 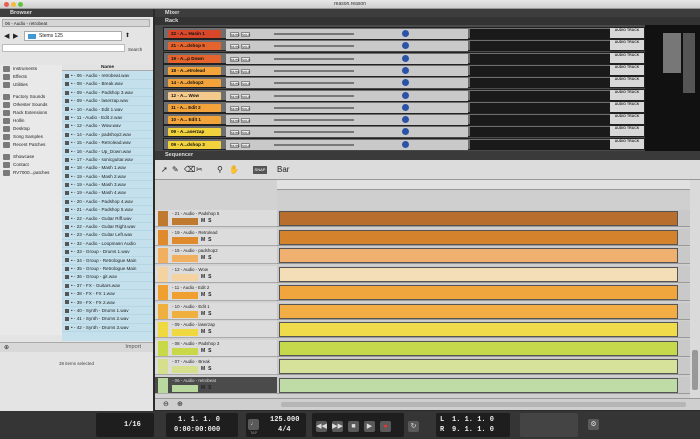 I want to click on file-list-item: • - 19 - Audio - Mash 4.wav, so click(x=107, y=193).